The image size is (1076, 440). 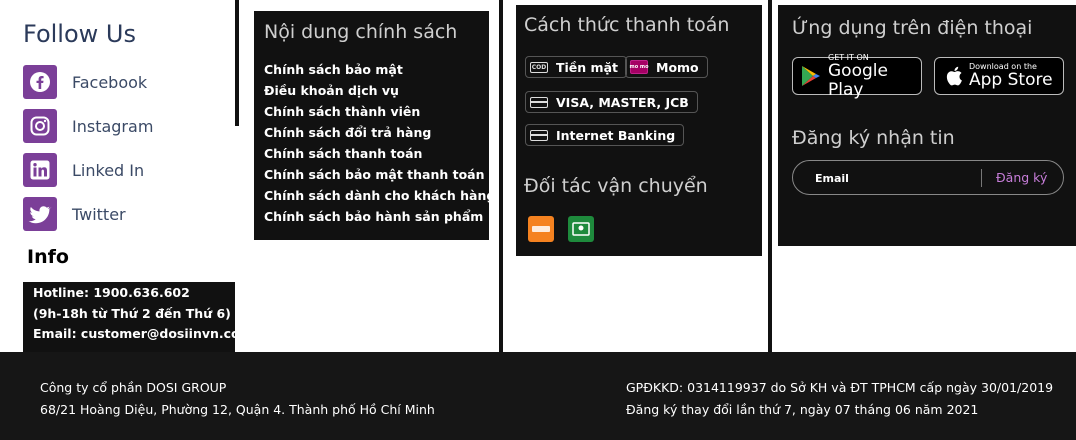 I want to click on payment-method-label: VISA, MASTER, JCB, so click(x=622, y=102).